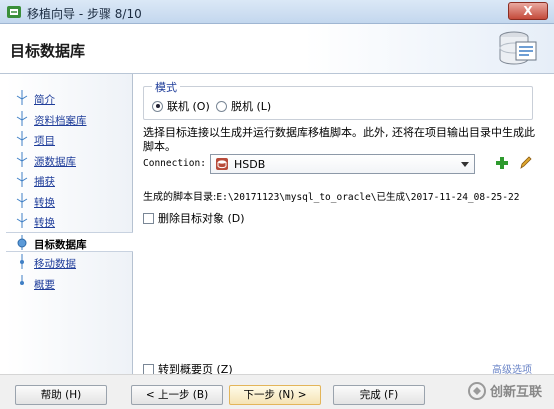 Image resolution: width=554 pixels, height=409 pixels. What do you see at coordinates (221, 106) in the screenshot?
I see `radio-indicator` at bounding box center [221, 106].